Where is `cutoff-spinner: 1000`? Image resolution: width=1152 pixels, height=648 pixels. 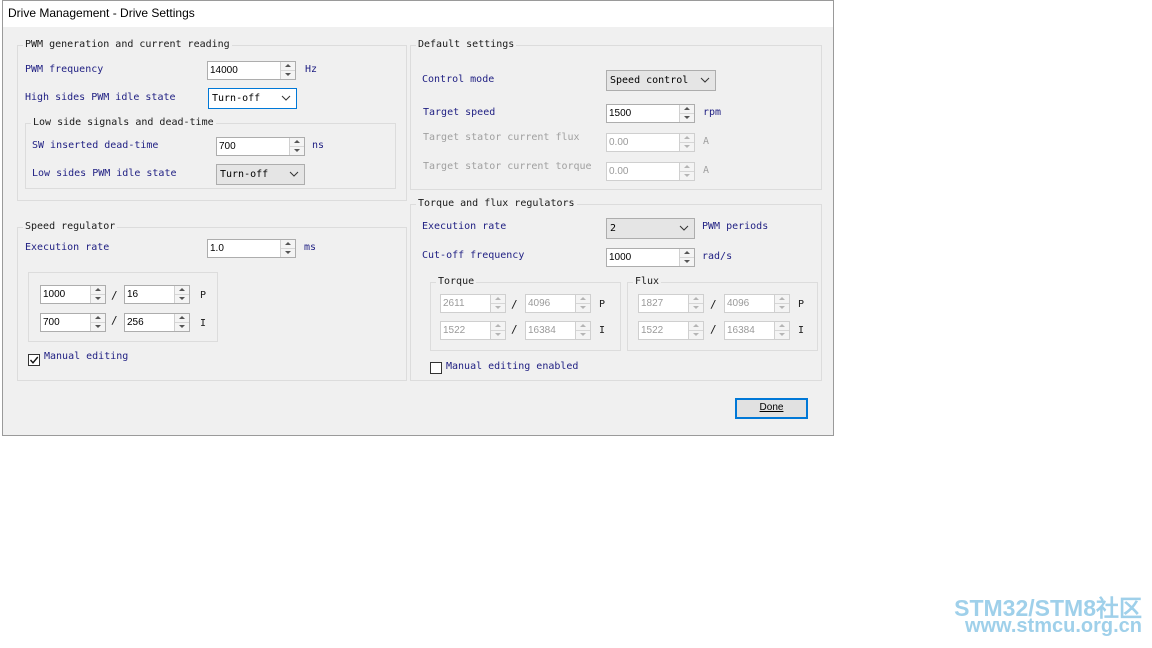
cutoff-spinner: 1000 is located at coordinates (650, 257).